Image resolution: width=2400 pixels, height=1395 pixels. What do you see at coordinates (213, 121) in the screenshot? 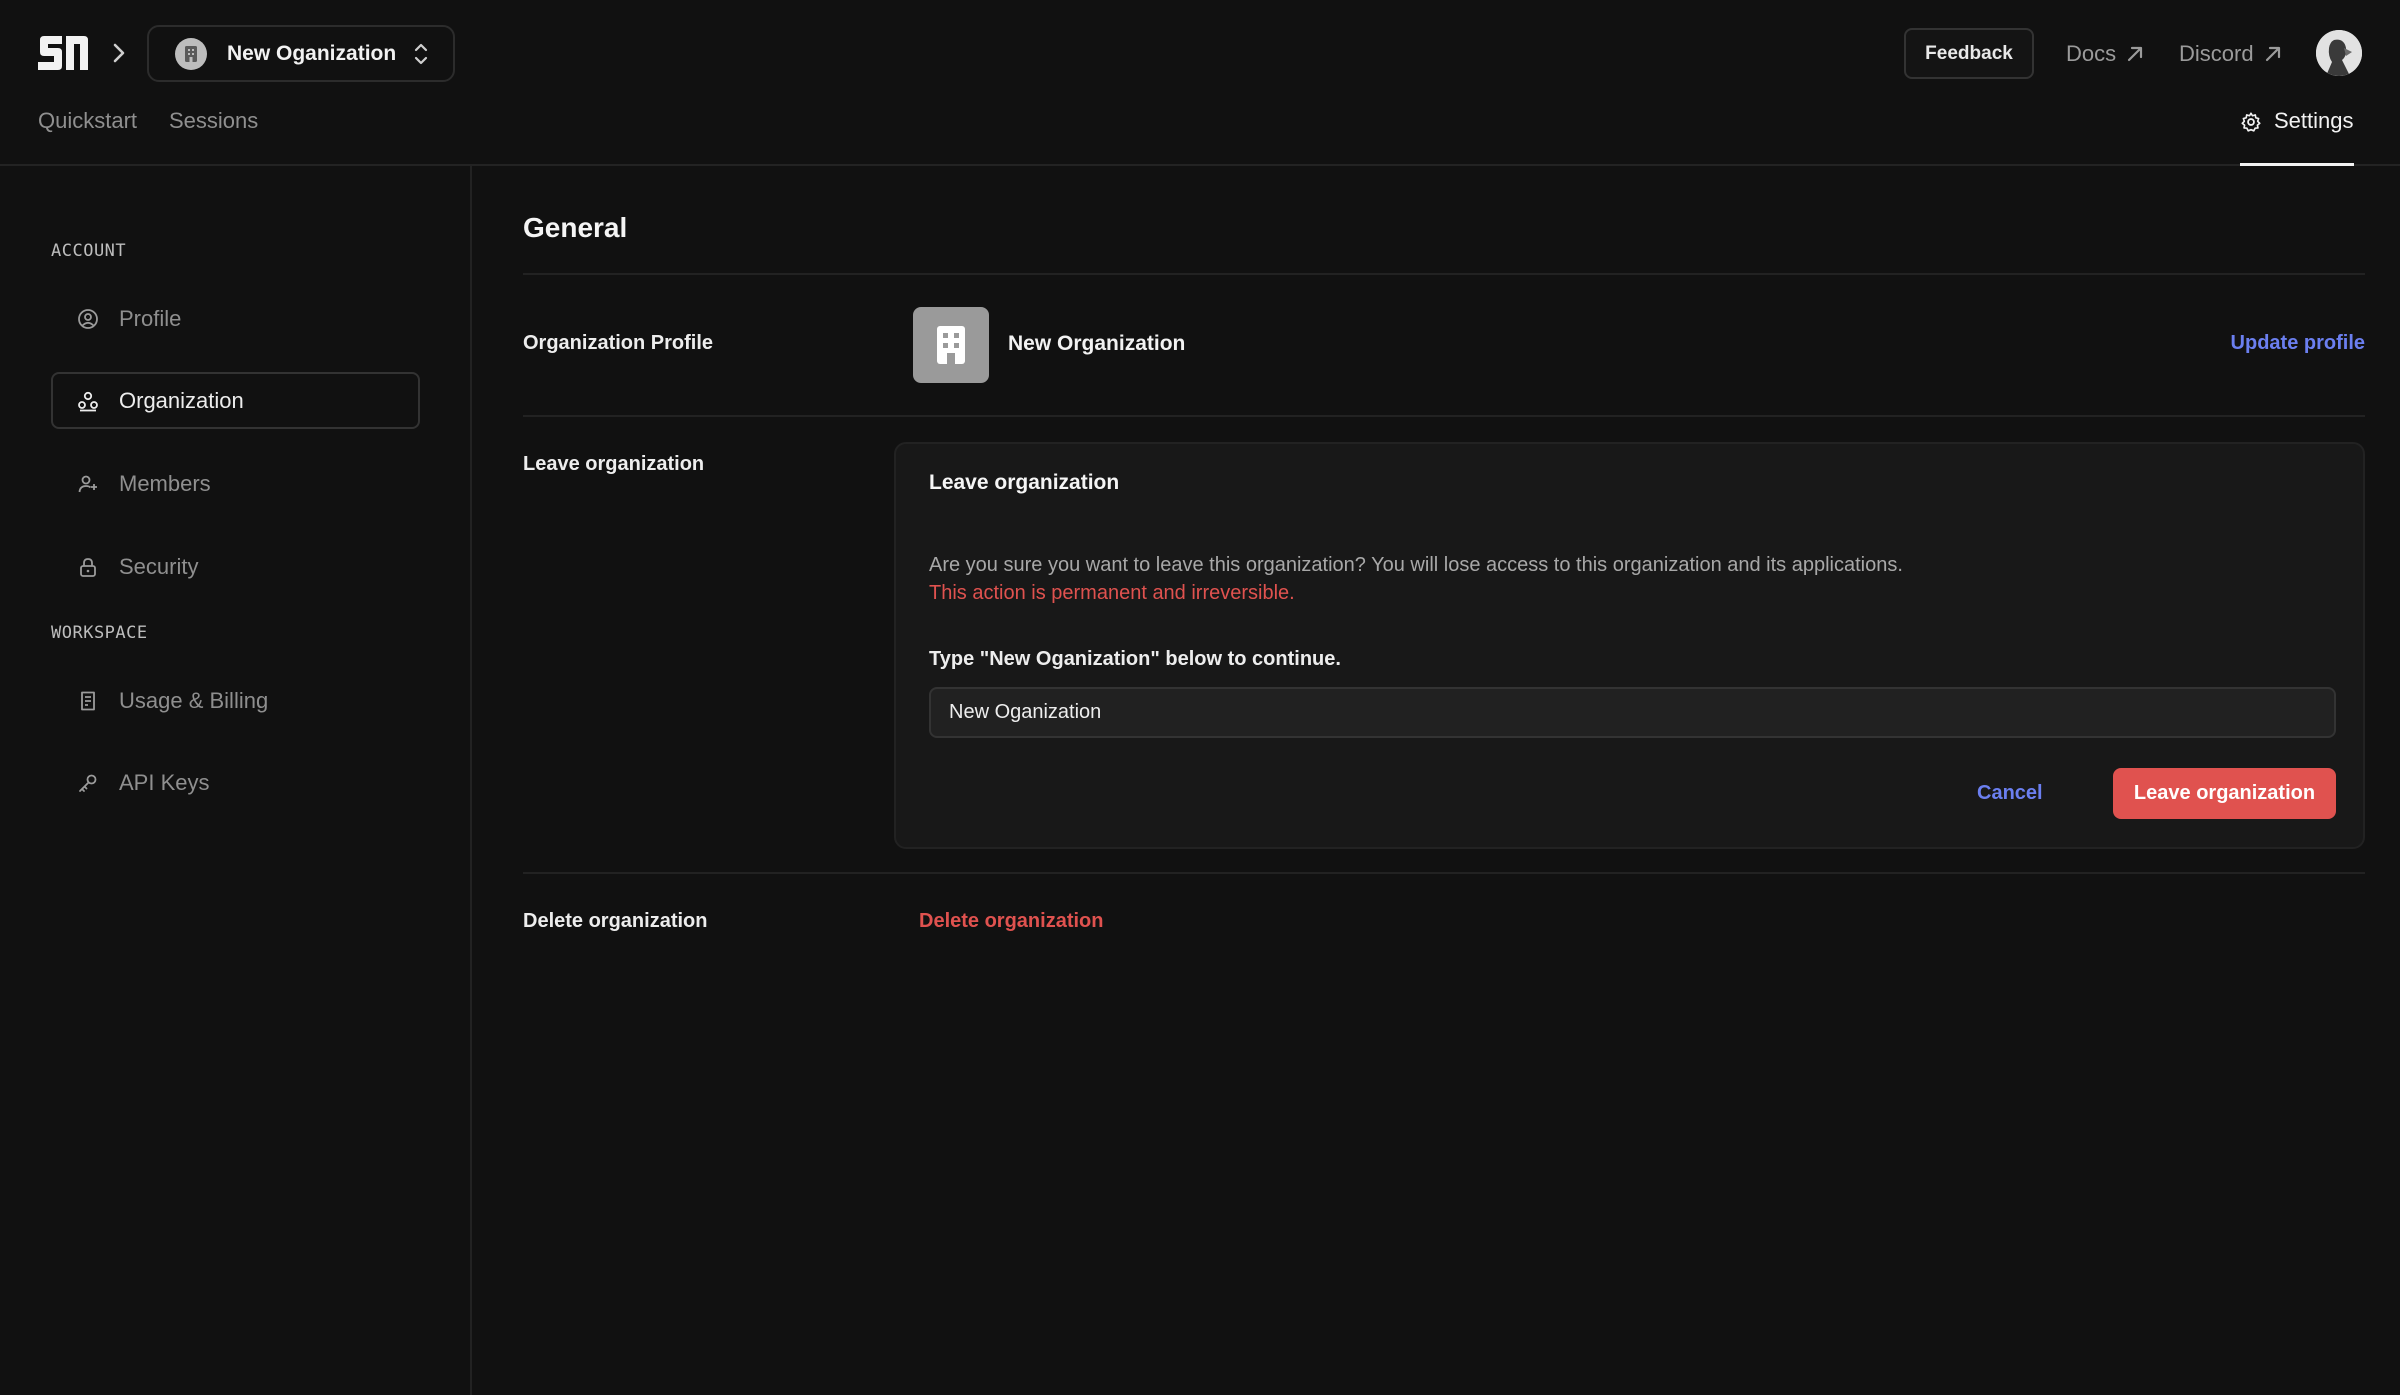
I see `tab-sessions: Sessions` at bounding box center [213, 121].